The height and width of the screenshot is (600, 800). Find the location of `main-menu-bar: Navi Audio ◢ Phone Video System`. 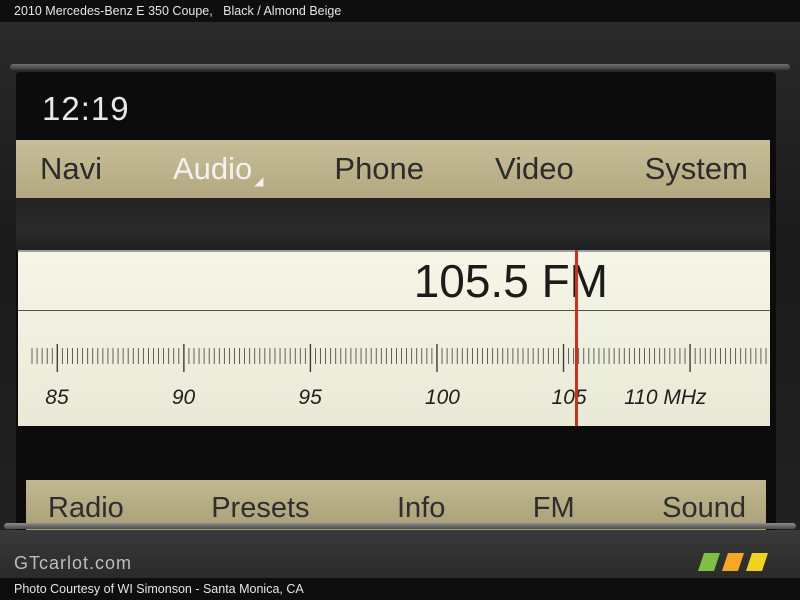

main-menu-bar: Navi Audio ◢ Phone Video System is located at coordinates (393, 169).